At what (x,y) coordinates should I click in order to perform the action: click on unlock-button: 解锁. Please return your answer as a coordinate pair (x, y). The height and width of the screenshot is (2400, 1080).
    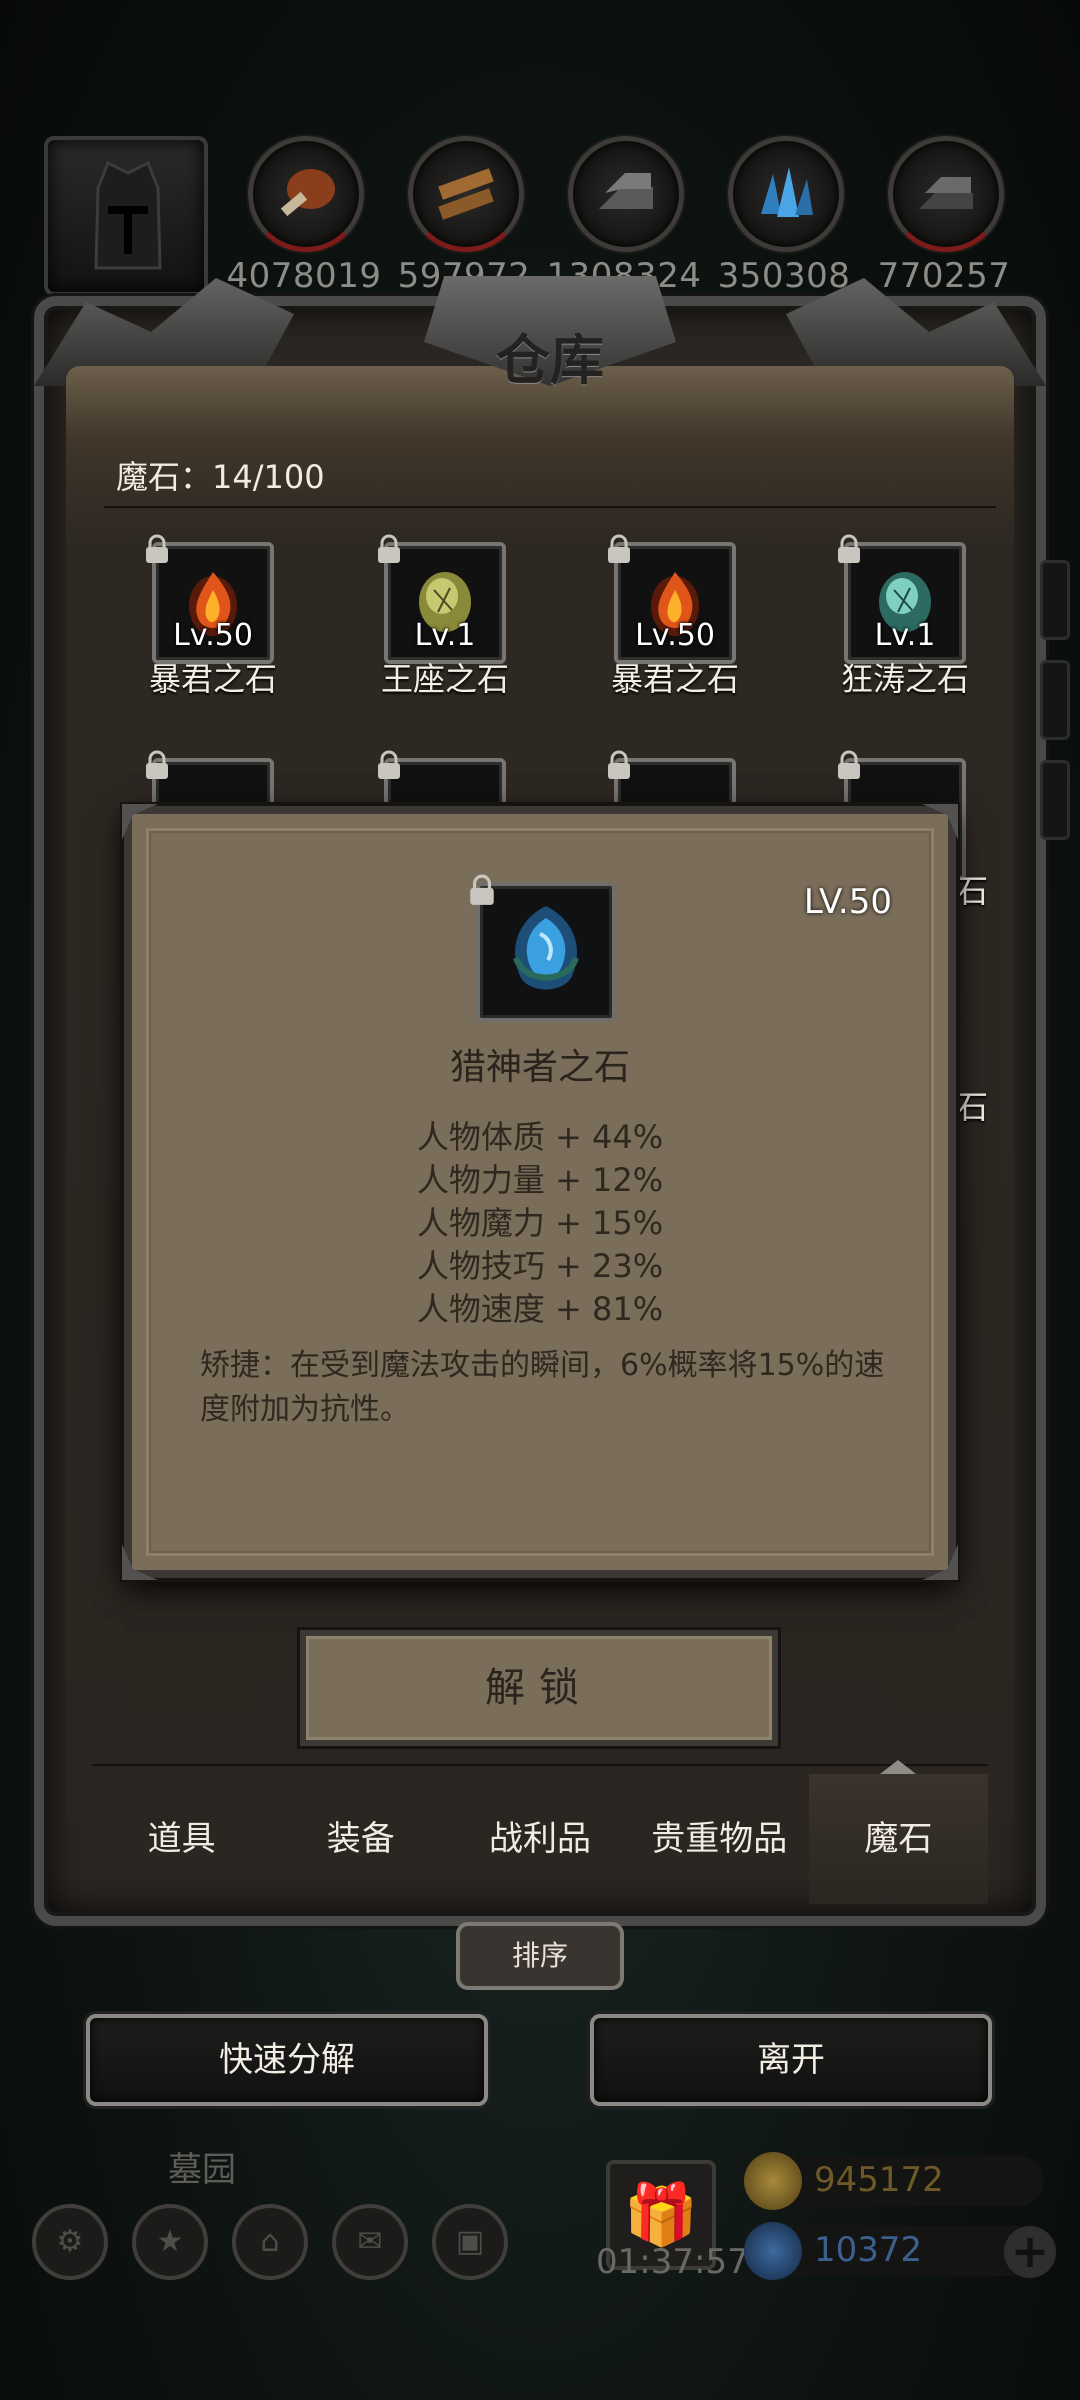
    Looking at the image, I should click on (539, 1688).